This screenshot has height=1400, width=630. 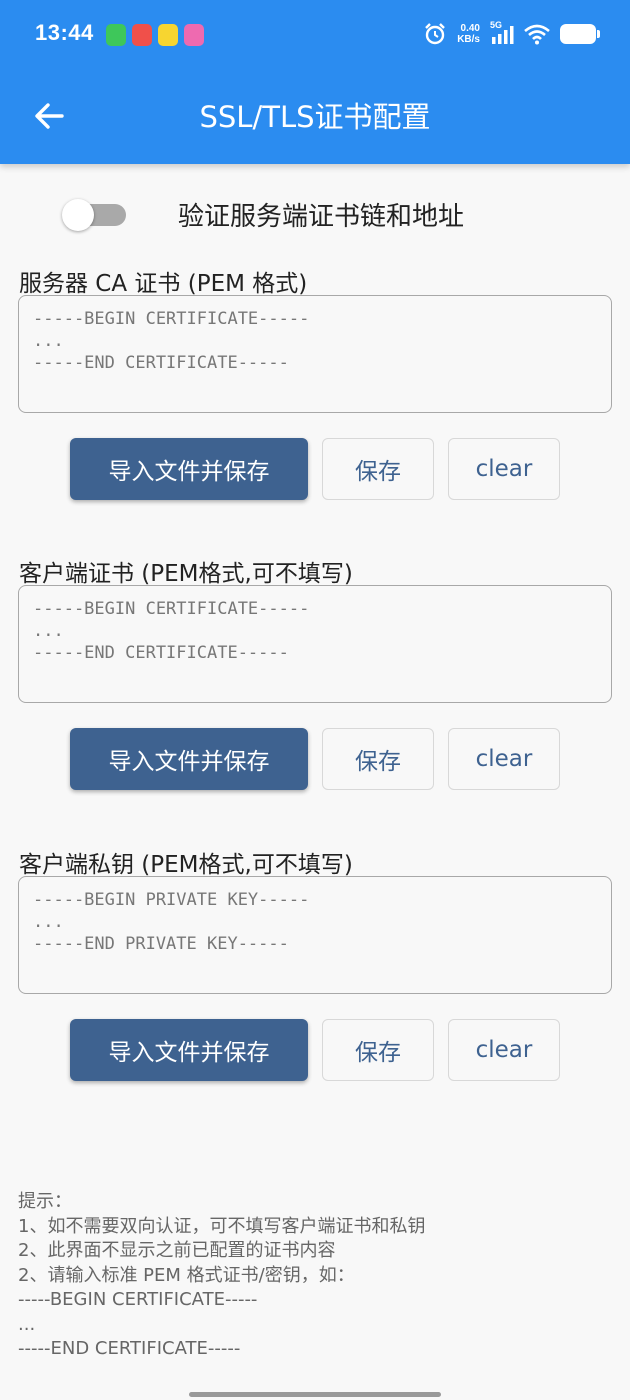 I want to click on server-ca-save-button: 保存, so click(x=378, y=469).